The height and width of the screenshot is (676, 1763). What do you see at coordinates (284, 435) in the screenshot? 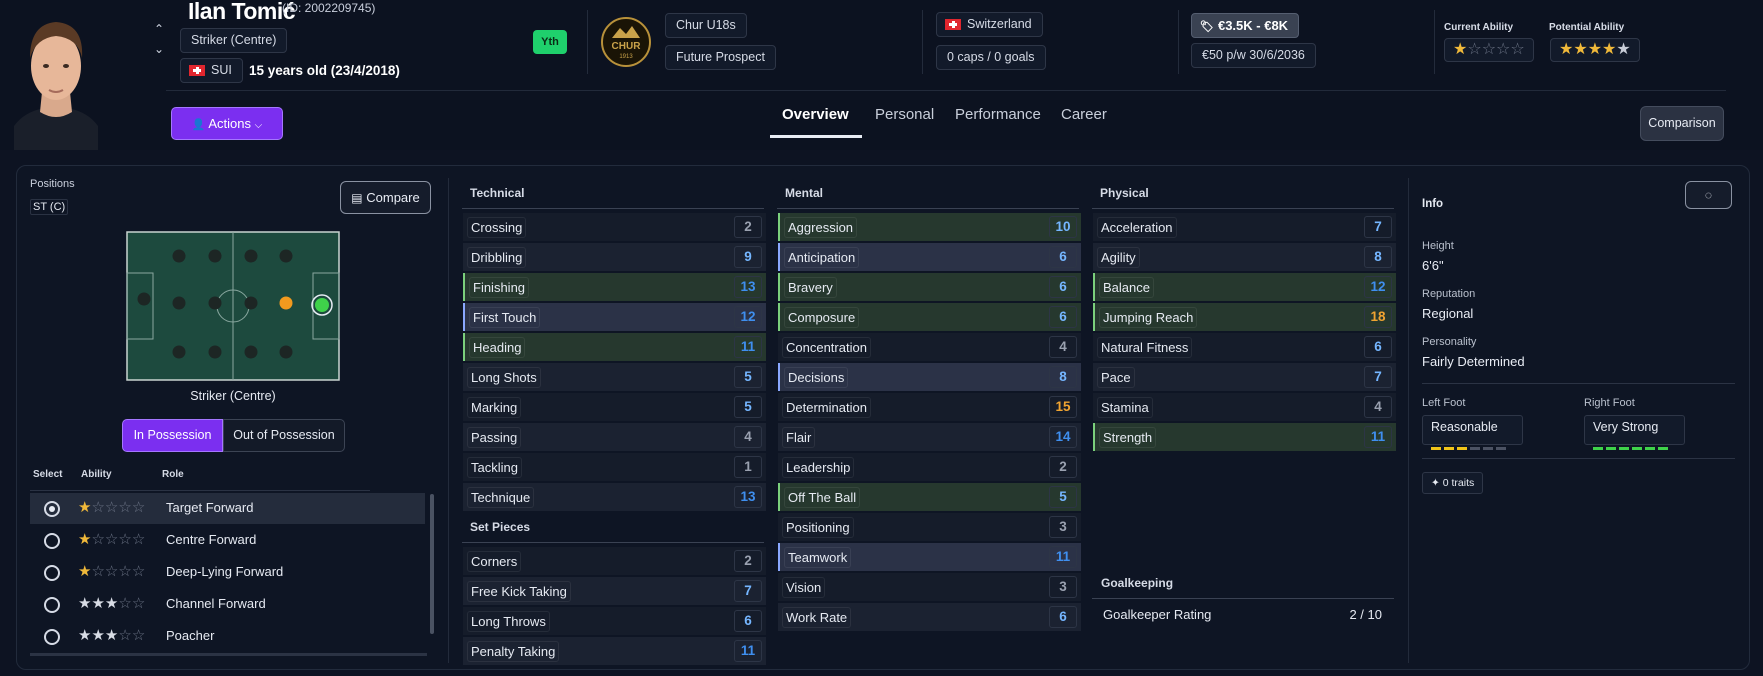
I see `out-of-possession-toggle: Out of Possession` at bounding box center [284, 435].